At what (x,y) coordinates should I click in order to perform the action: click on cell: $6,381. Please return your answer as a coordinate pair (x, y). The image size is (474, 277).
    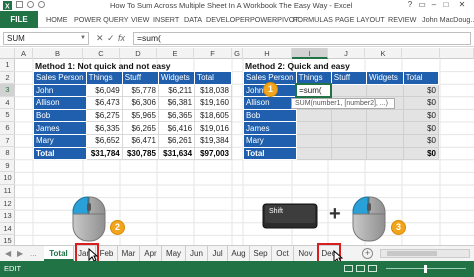
    Looking at the image, I should click on (176, 103).